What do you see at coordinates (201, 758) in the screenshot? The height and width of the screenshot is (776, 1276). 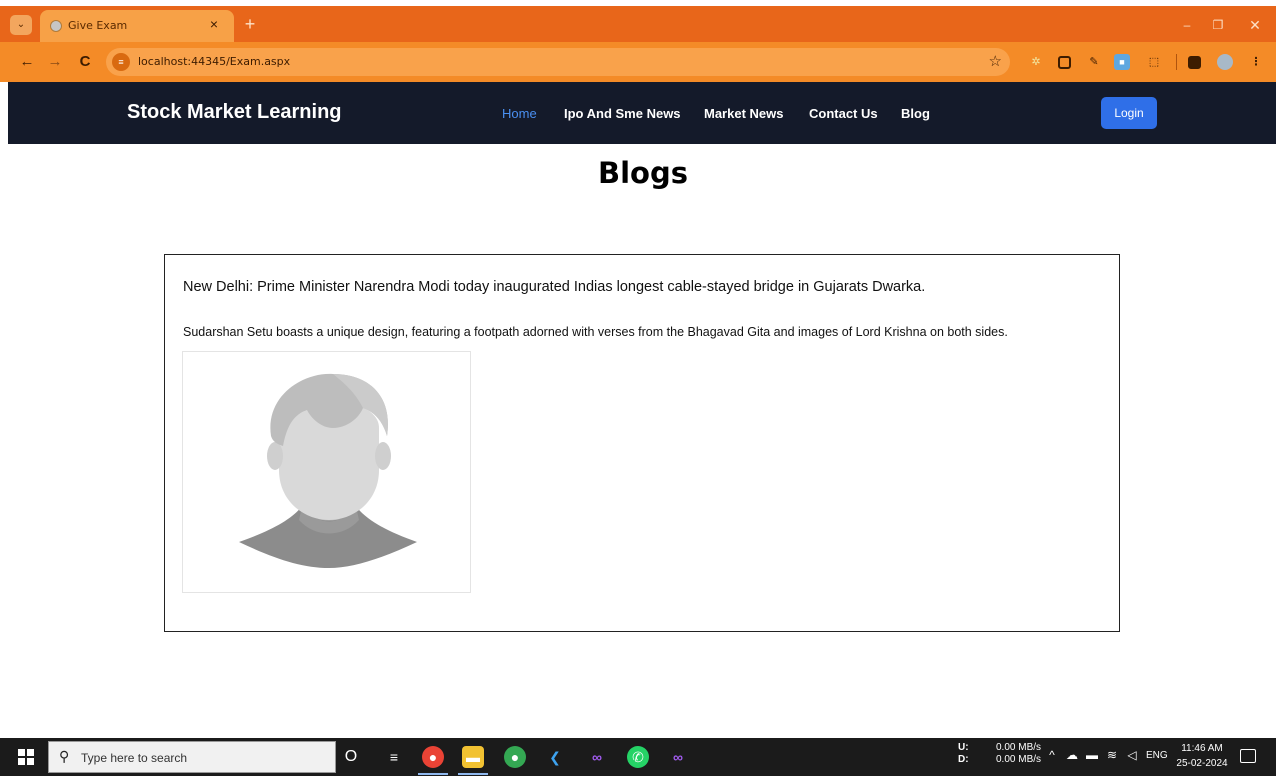 I see `taskbar-search-input` at bounding box center [201, 758].